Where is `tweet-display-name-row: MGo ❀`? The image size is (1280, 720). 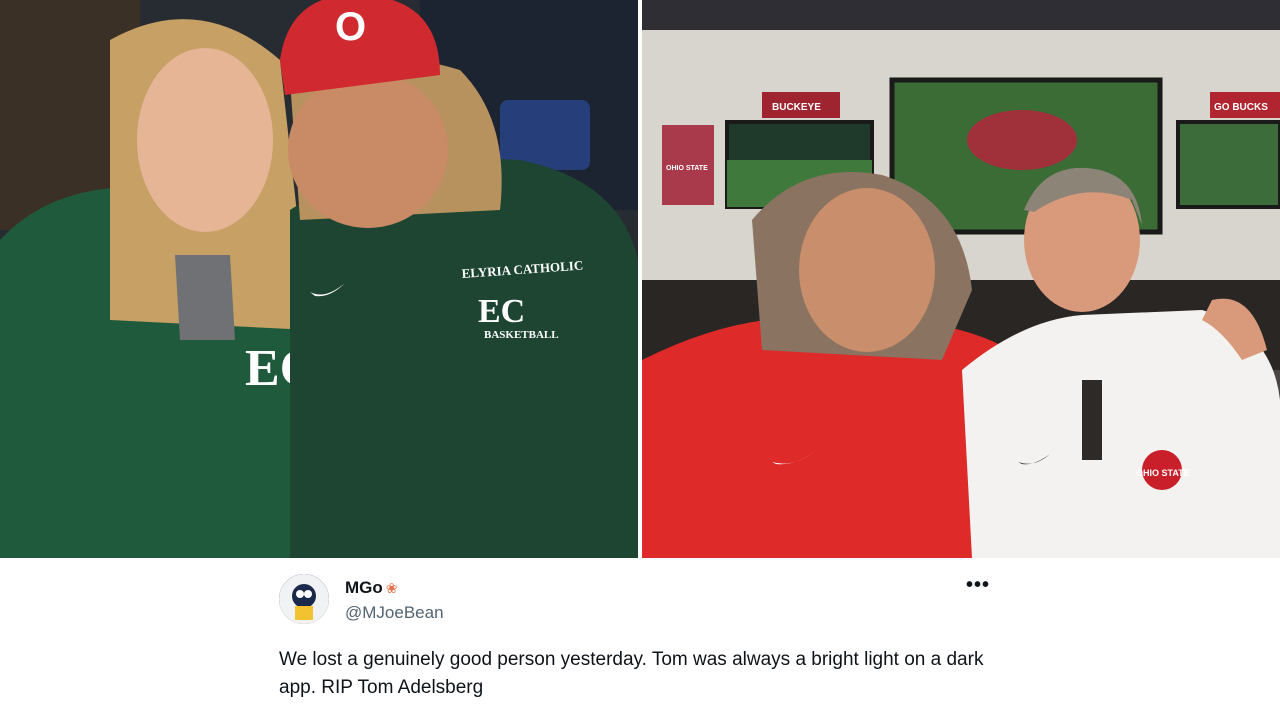
tweet-display-name-row: MGo ❀ is located at coordinates (371, 588).